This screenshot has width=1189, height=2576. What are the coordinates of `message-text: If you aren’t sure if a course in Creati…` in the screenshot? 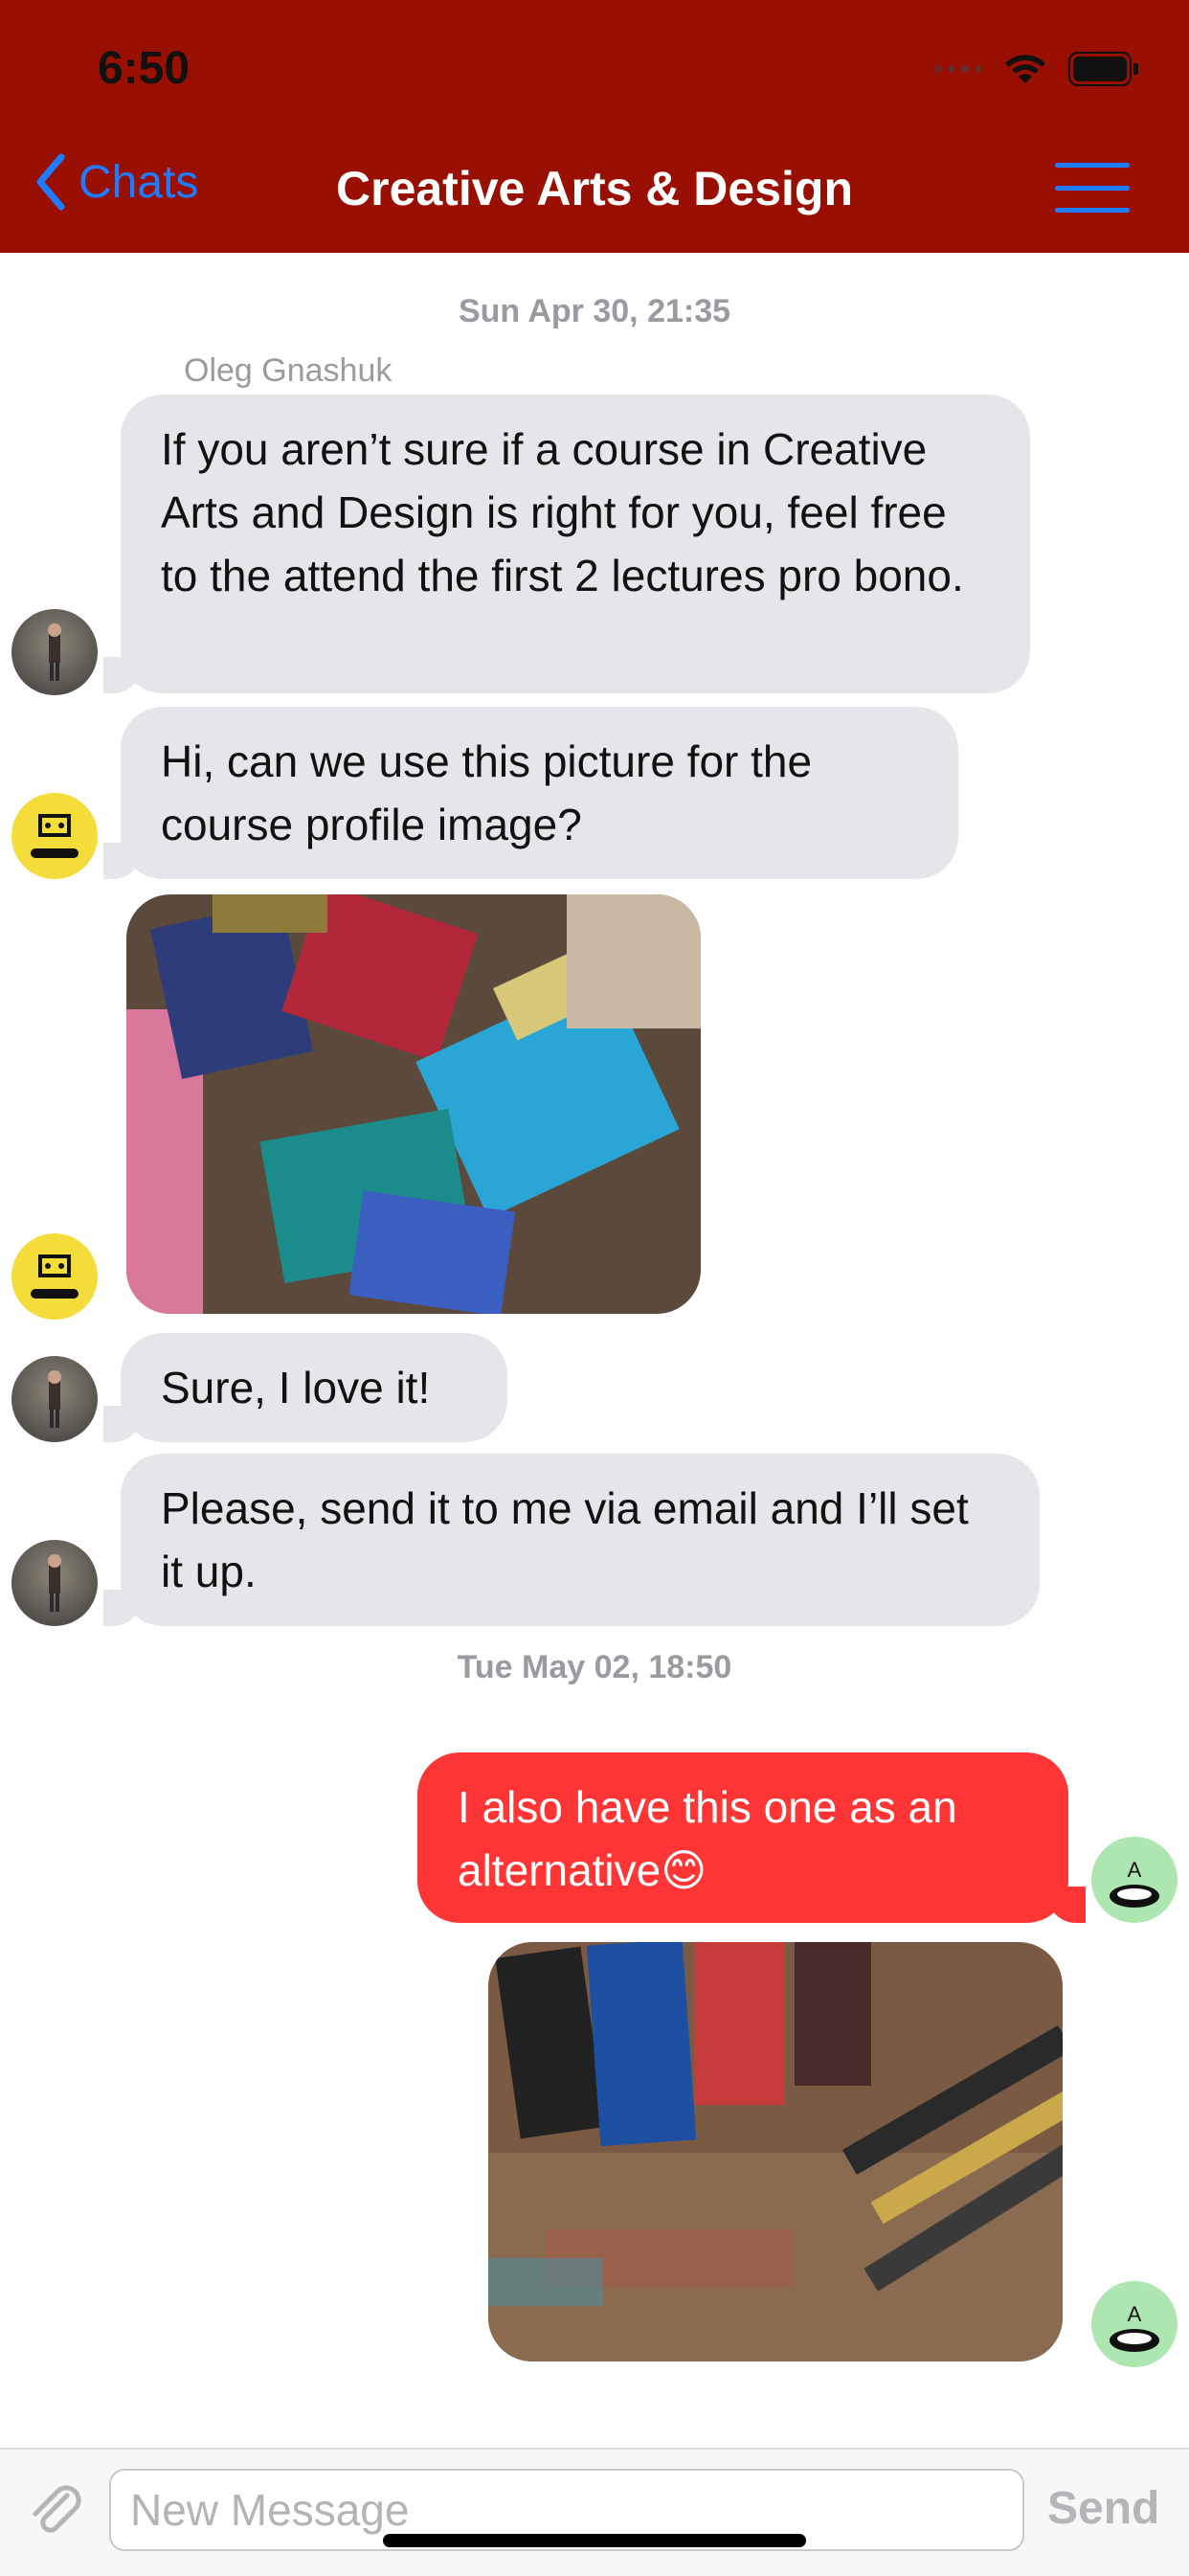 It's located at (562, 512).